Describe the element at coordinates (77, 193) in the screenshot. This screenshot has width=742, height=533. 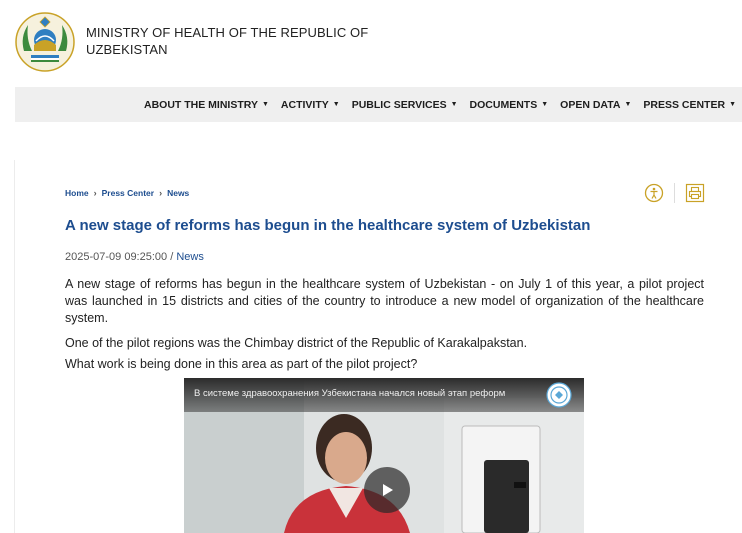
I see `breadcrumb-home: Home` at that location.